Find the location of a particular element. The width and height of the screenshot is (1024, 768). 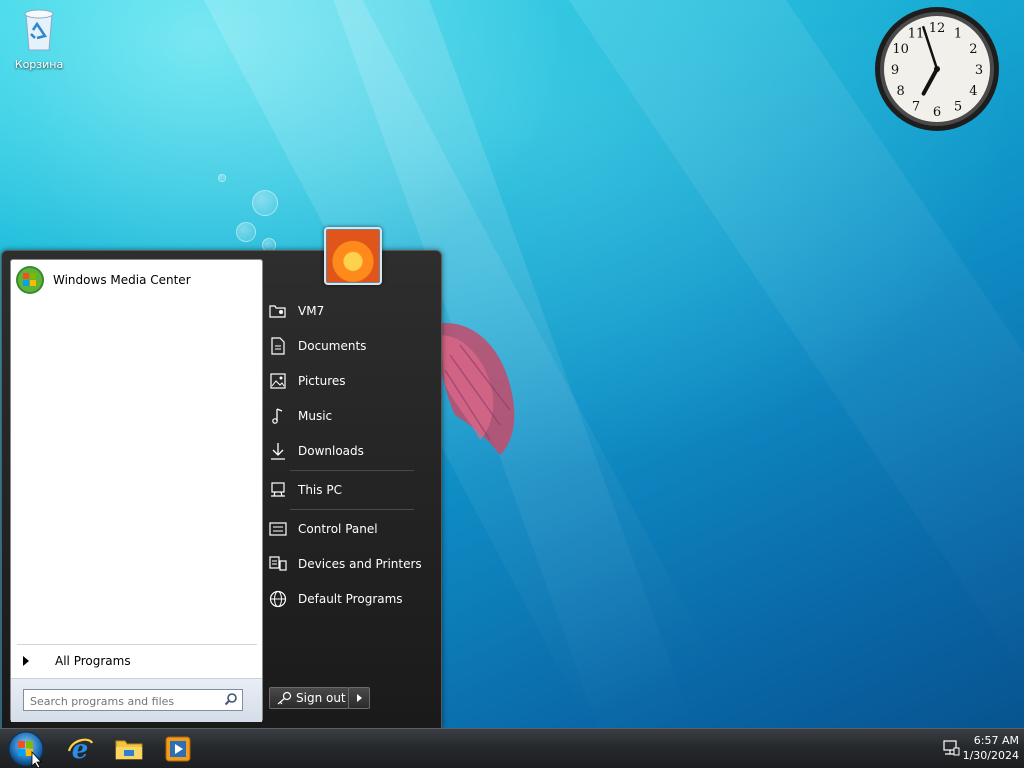

programs-pane: Windows Media Center All Programs is located at coordinates (136, 490).